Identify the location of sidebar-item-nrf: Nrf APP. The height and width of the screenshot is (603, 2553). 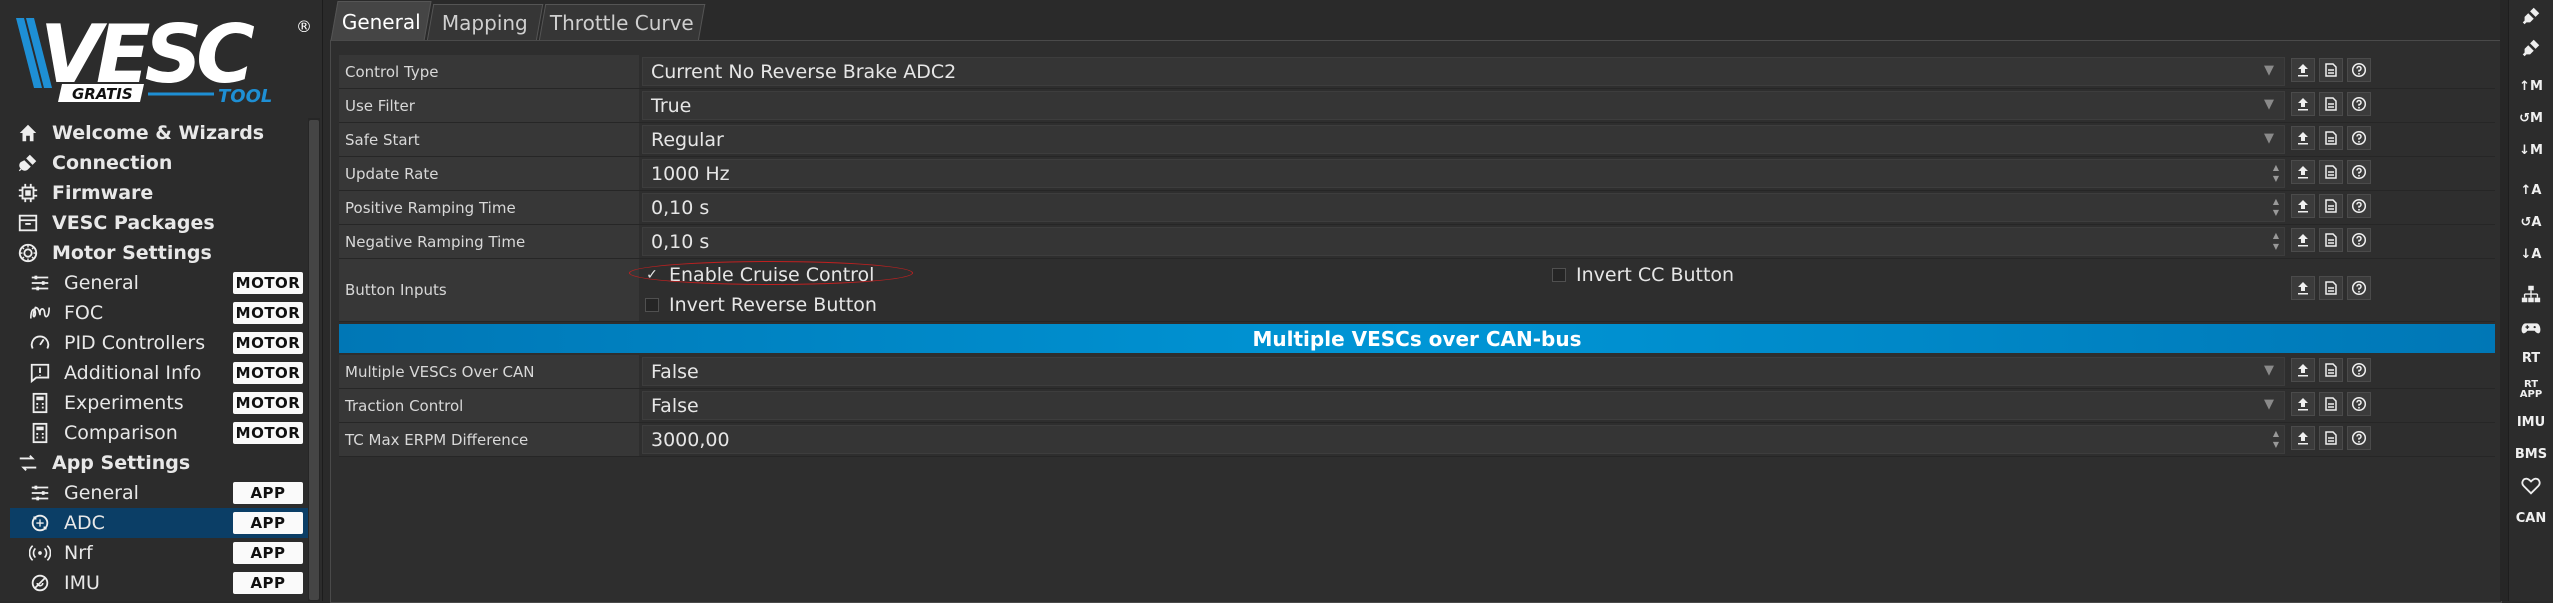
(160, 553).